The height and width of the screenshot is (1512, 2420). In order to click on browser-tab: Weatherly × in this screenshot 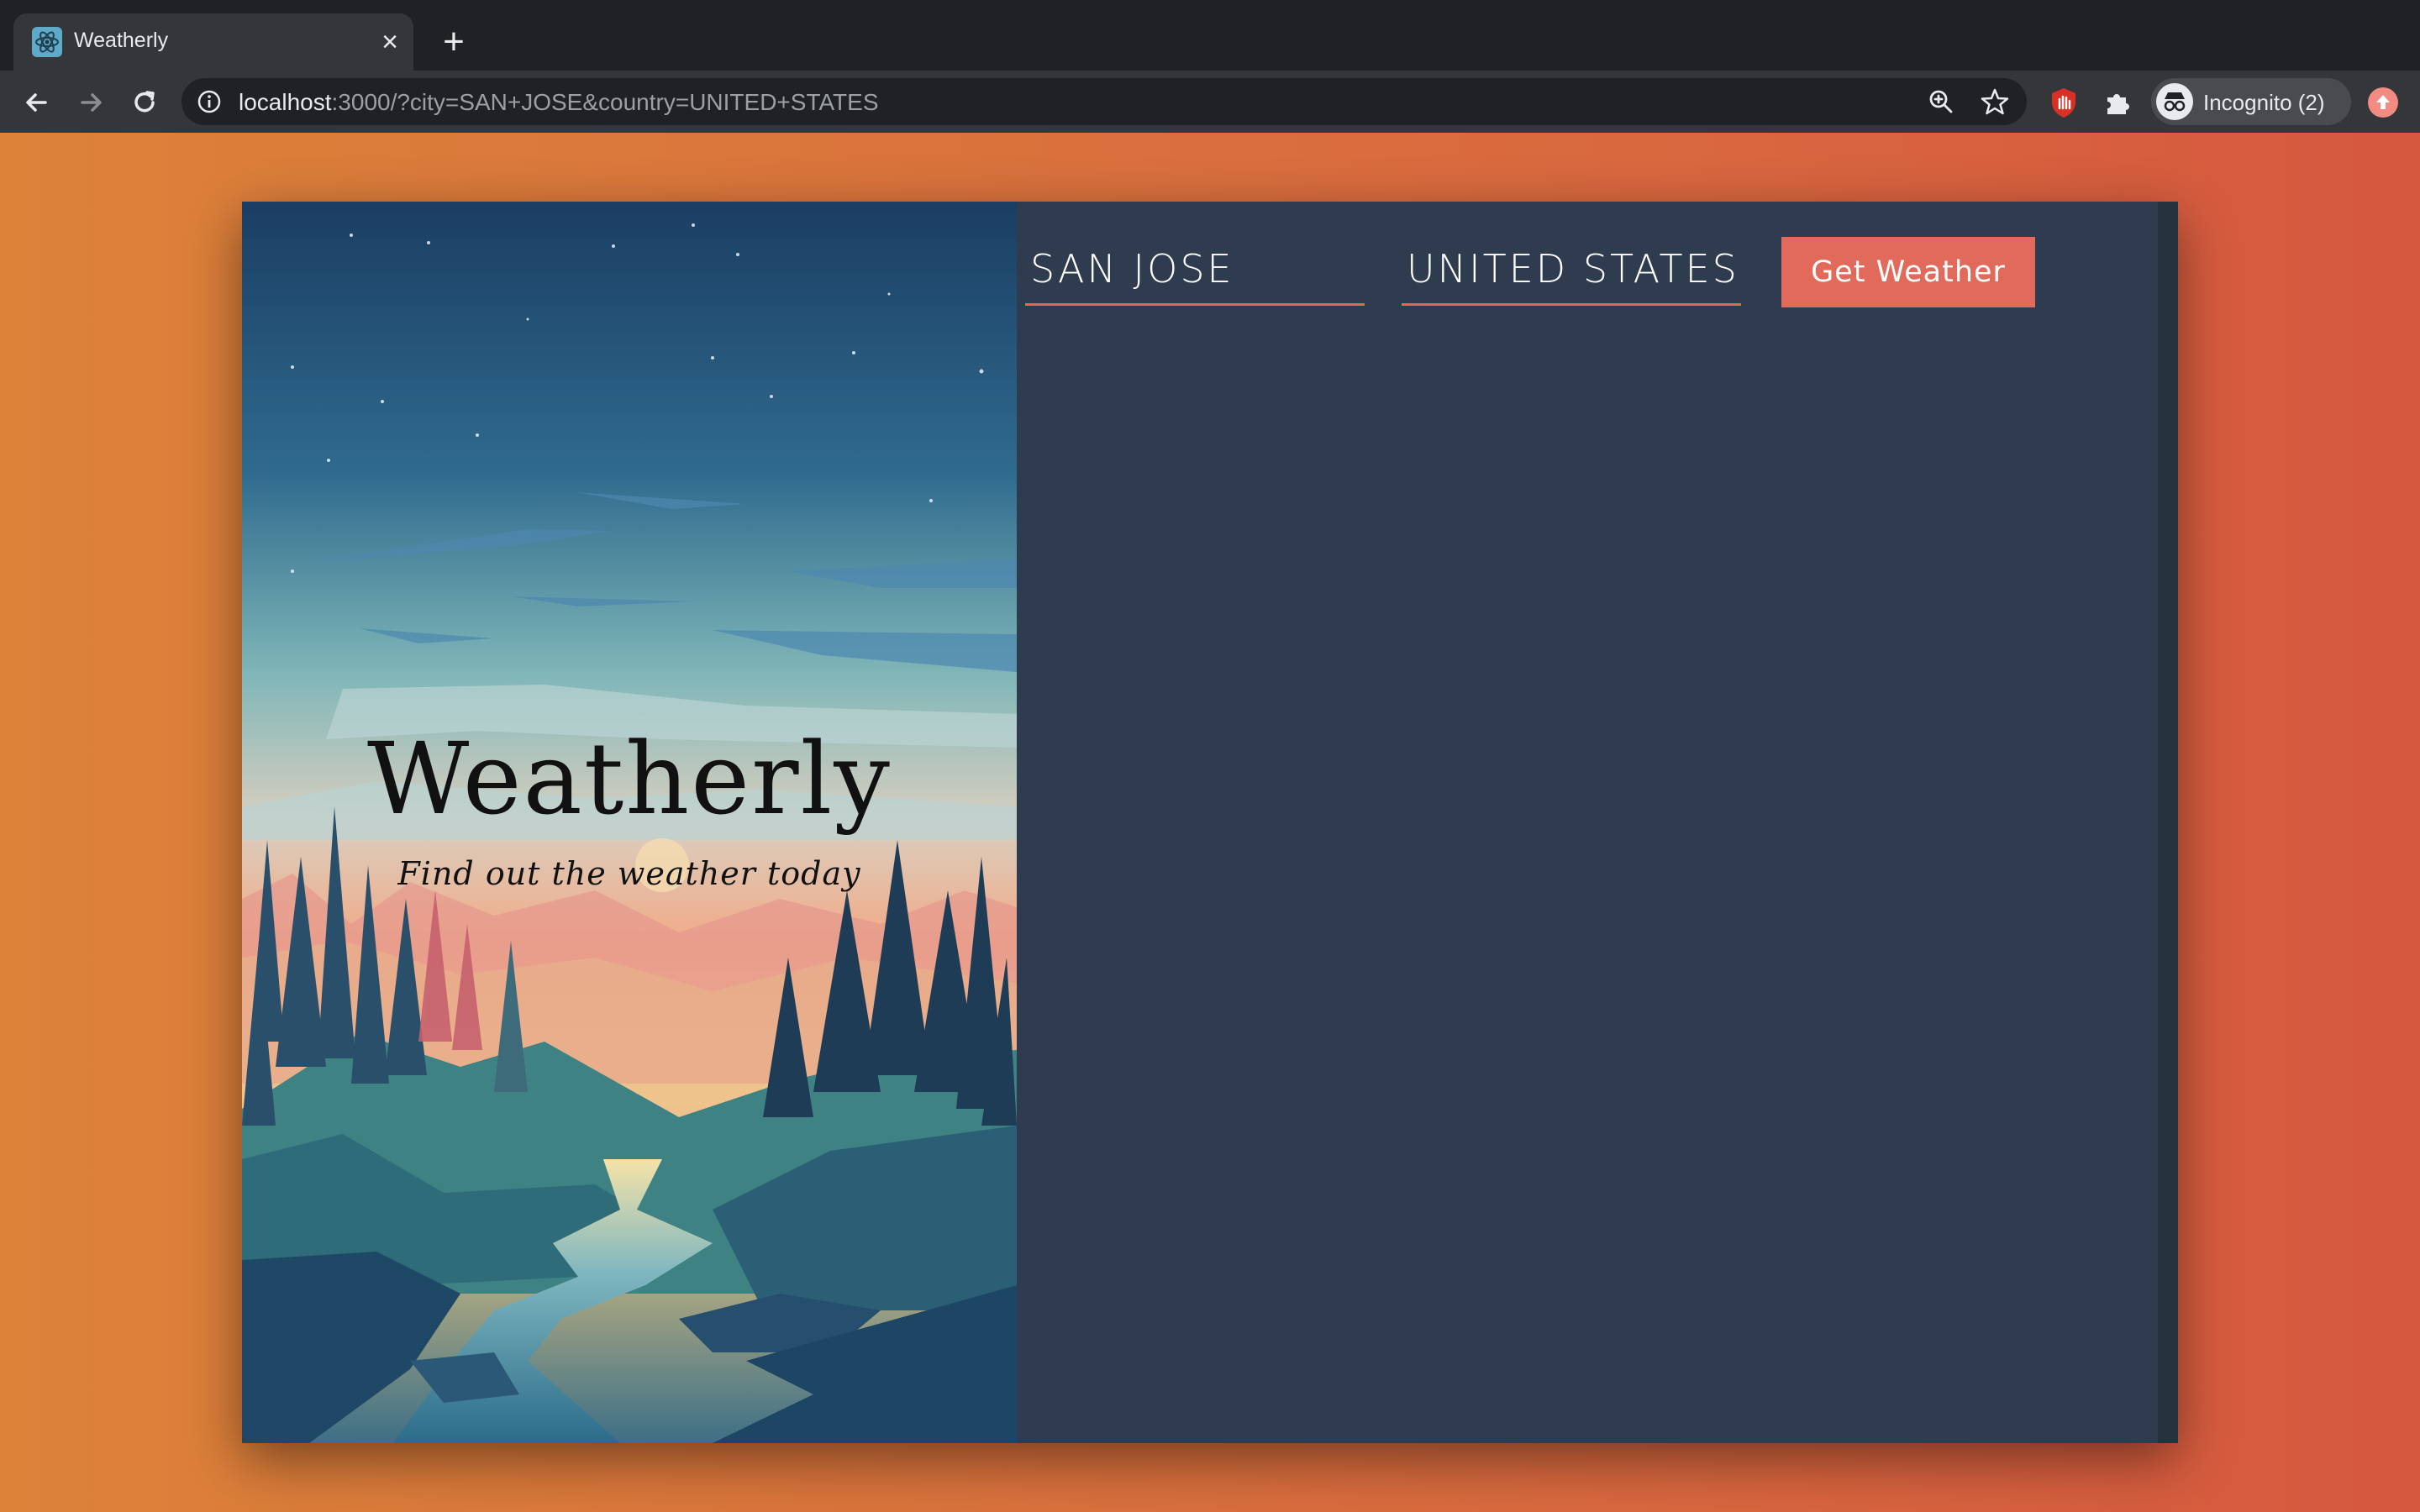, I will do `click(213, 42)`.